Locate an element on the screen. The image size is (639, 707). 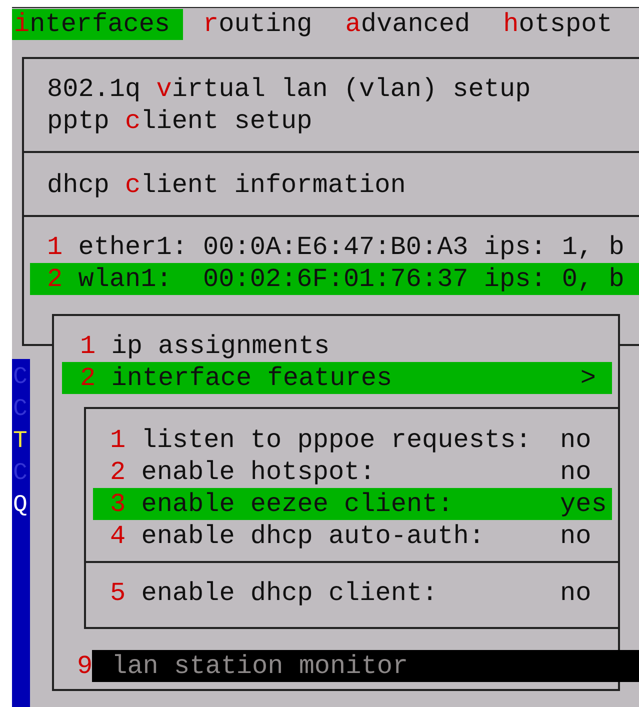
menu-tab: advanced is located at coordinates (413, 24).